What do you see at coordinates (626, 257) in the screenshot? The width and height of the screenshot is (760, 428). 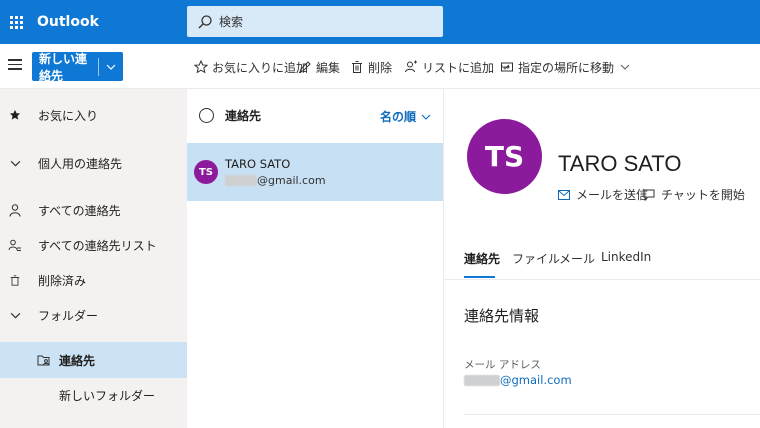 I see `tab-linkedin: LinkedIn` at bounding box center [626, 257].